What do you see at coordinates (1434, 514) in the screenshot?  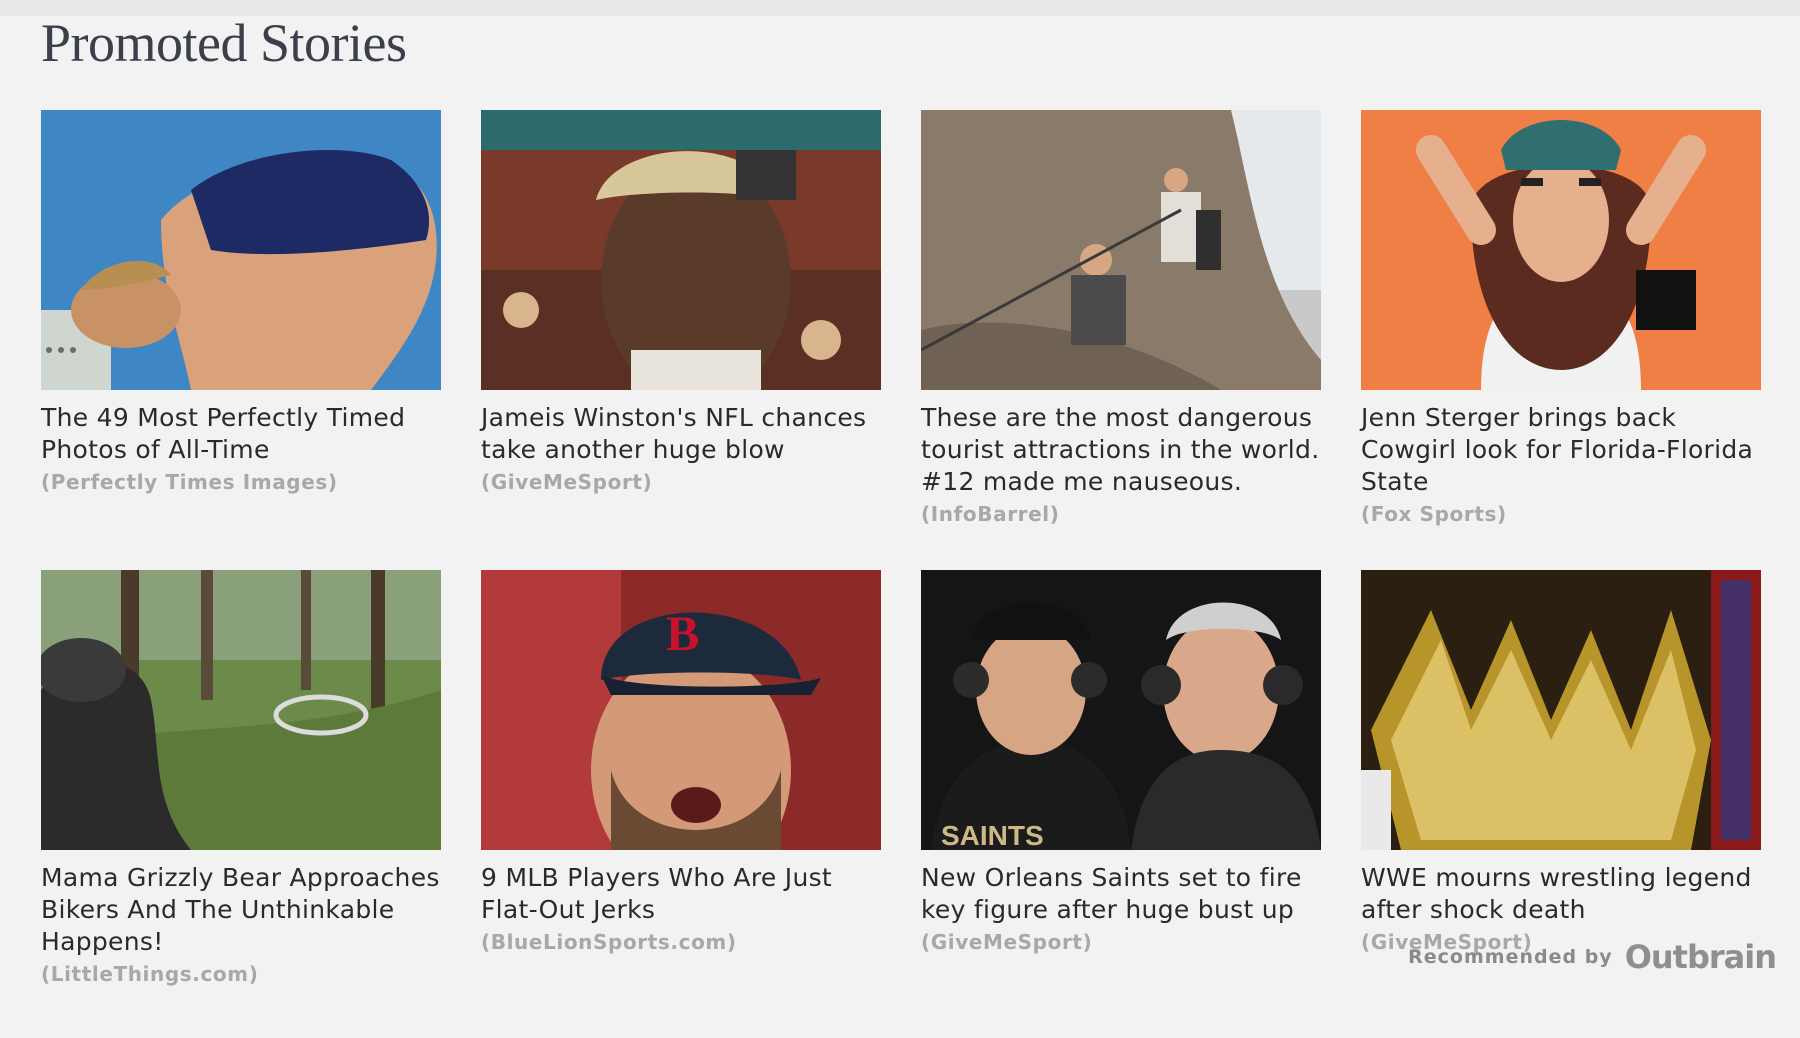 I see `story-source-4: (Fox Sports)` at bounding box center [1434, 514].